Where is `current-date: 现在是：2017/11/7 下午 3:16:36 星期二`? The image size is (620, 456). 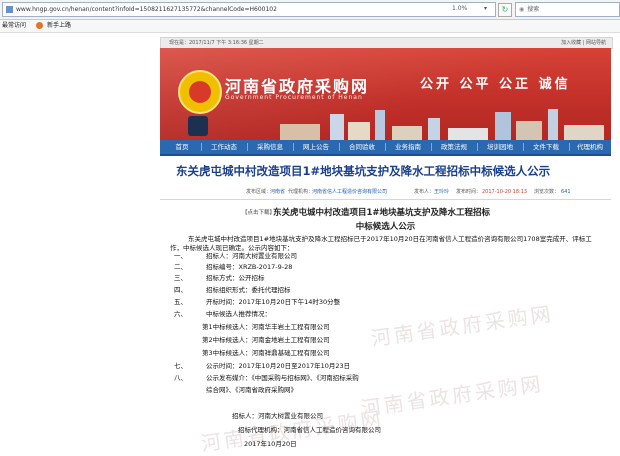 current-date: 现在是：2017/11/7 下午 3:16:36 星期二 is located at coordinates (216, 43).